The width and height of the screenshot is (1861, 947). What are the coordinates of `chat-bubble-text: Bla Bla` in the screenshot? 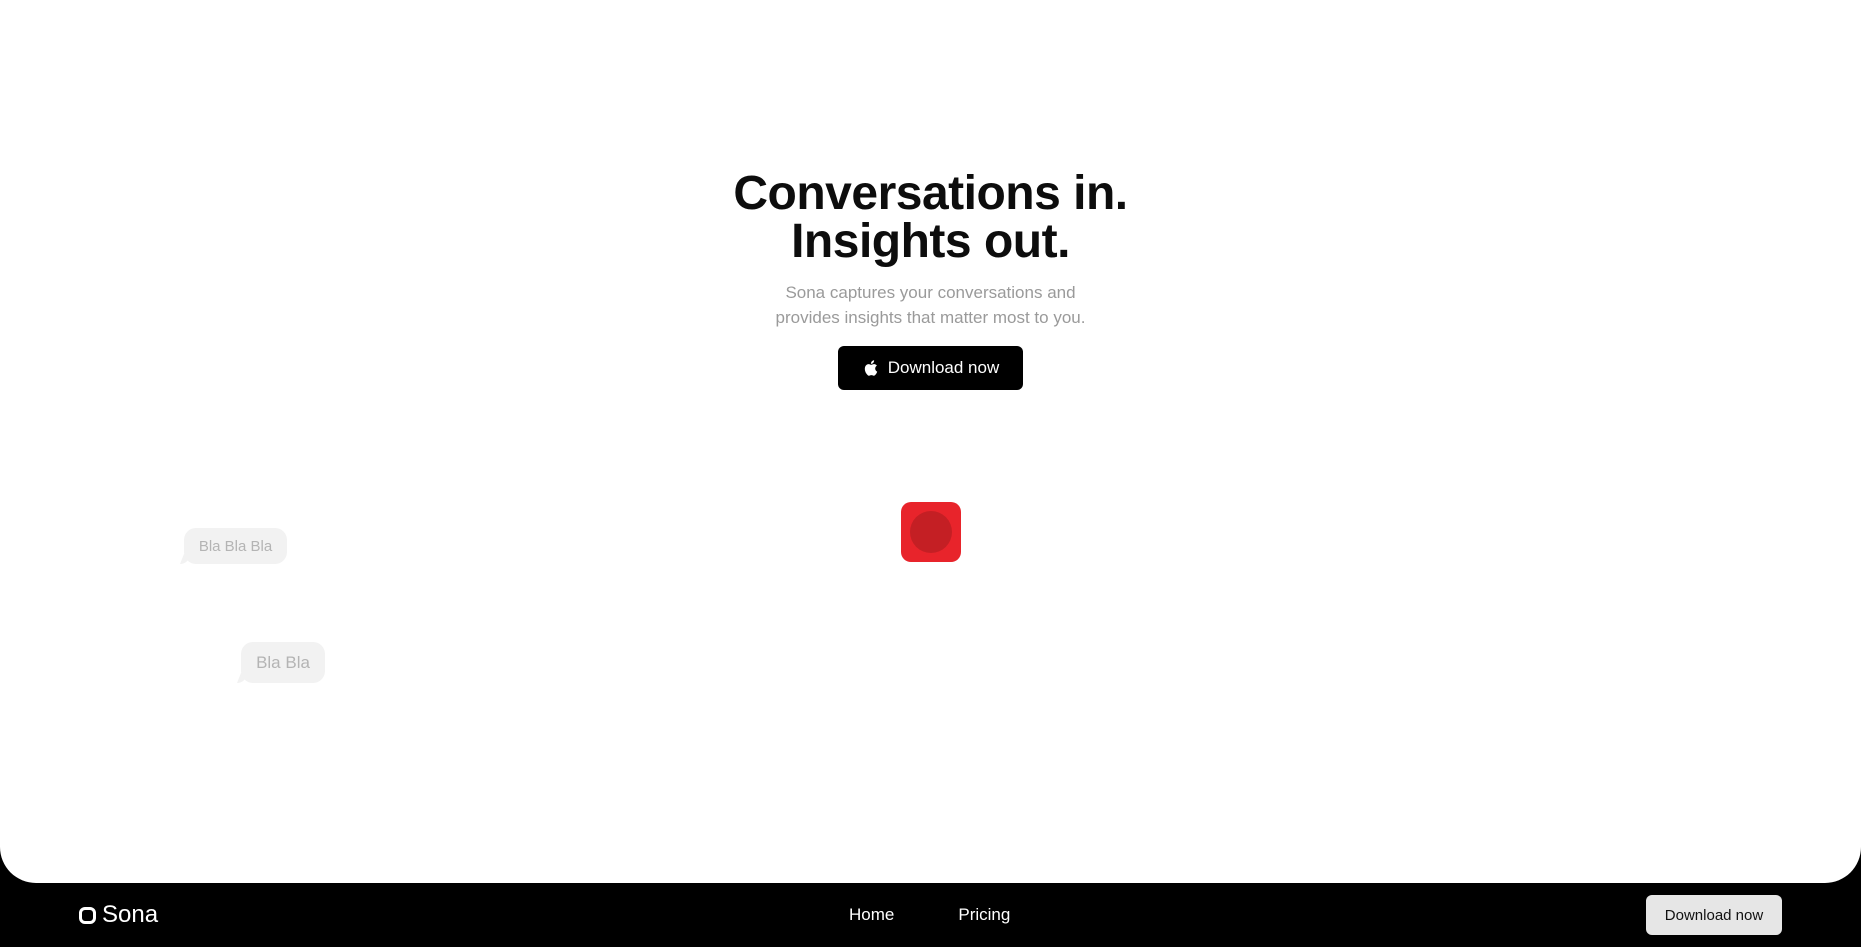 It's located at (283, 662).